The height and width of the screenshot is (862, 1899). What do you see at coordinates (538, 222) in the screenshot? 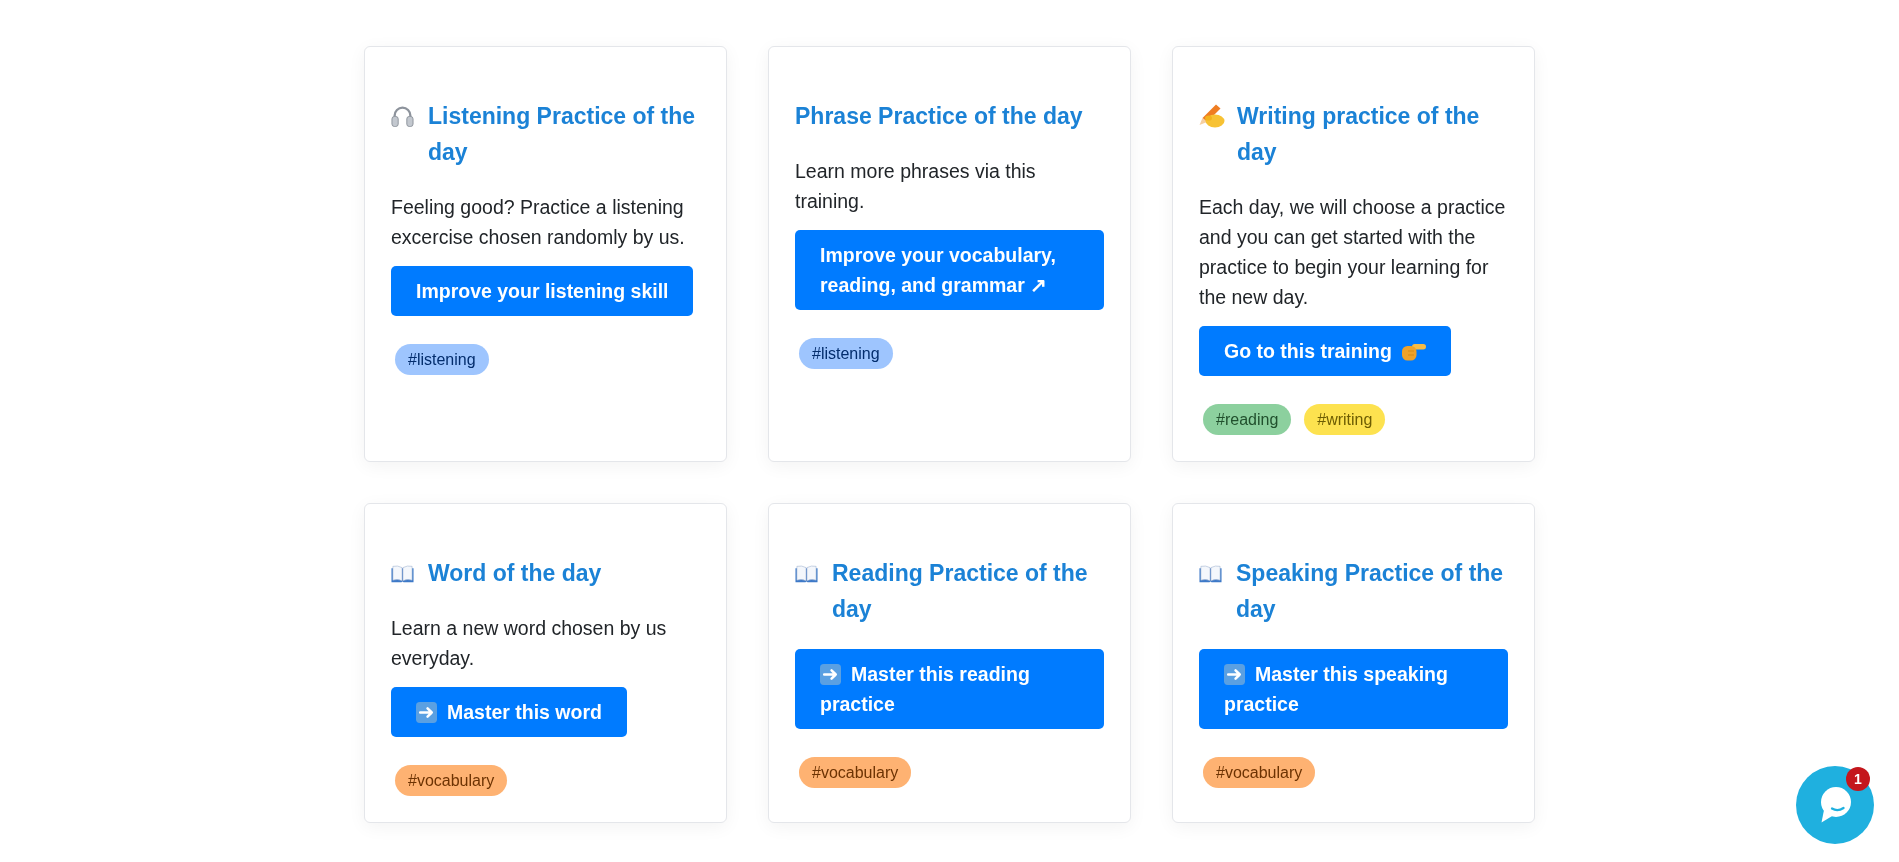
I see `card-description: Feeling good? Practice a listening excercise chosen randomly by us.` at bounding box center [538, 222].